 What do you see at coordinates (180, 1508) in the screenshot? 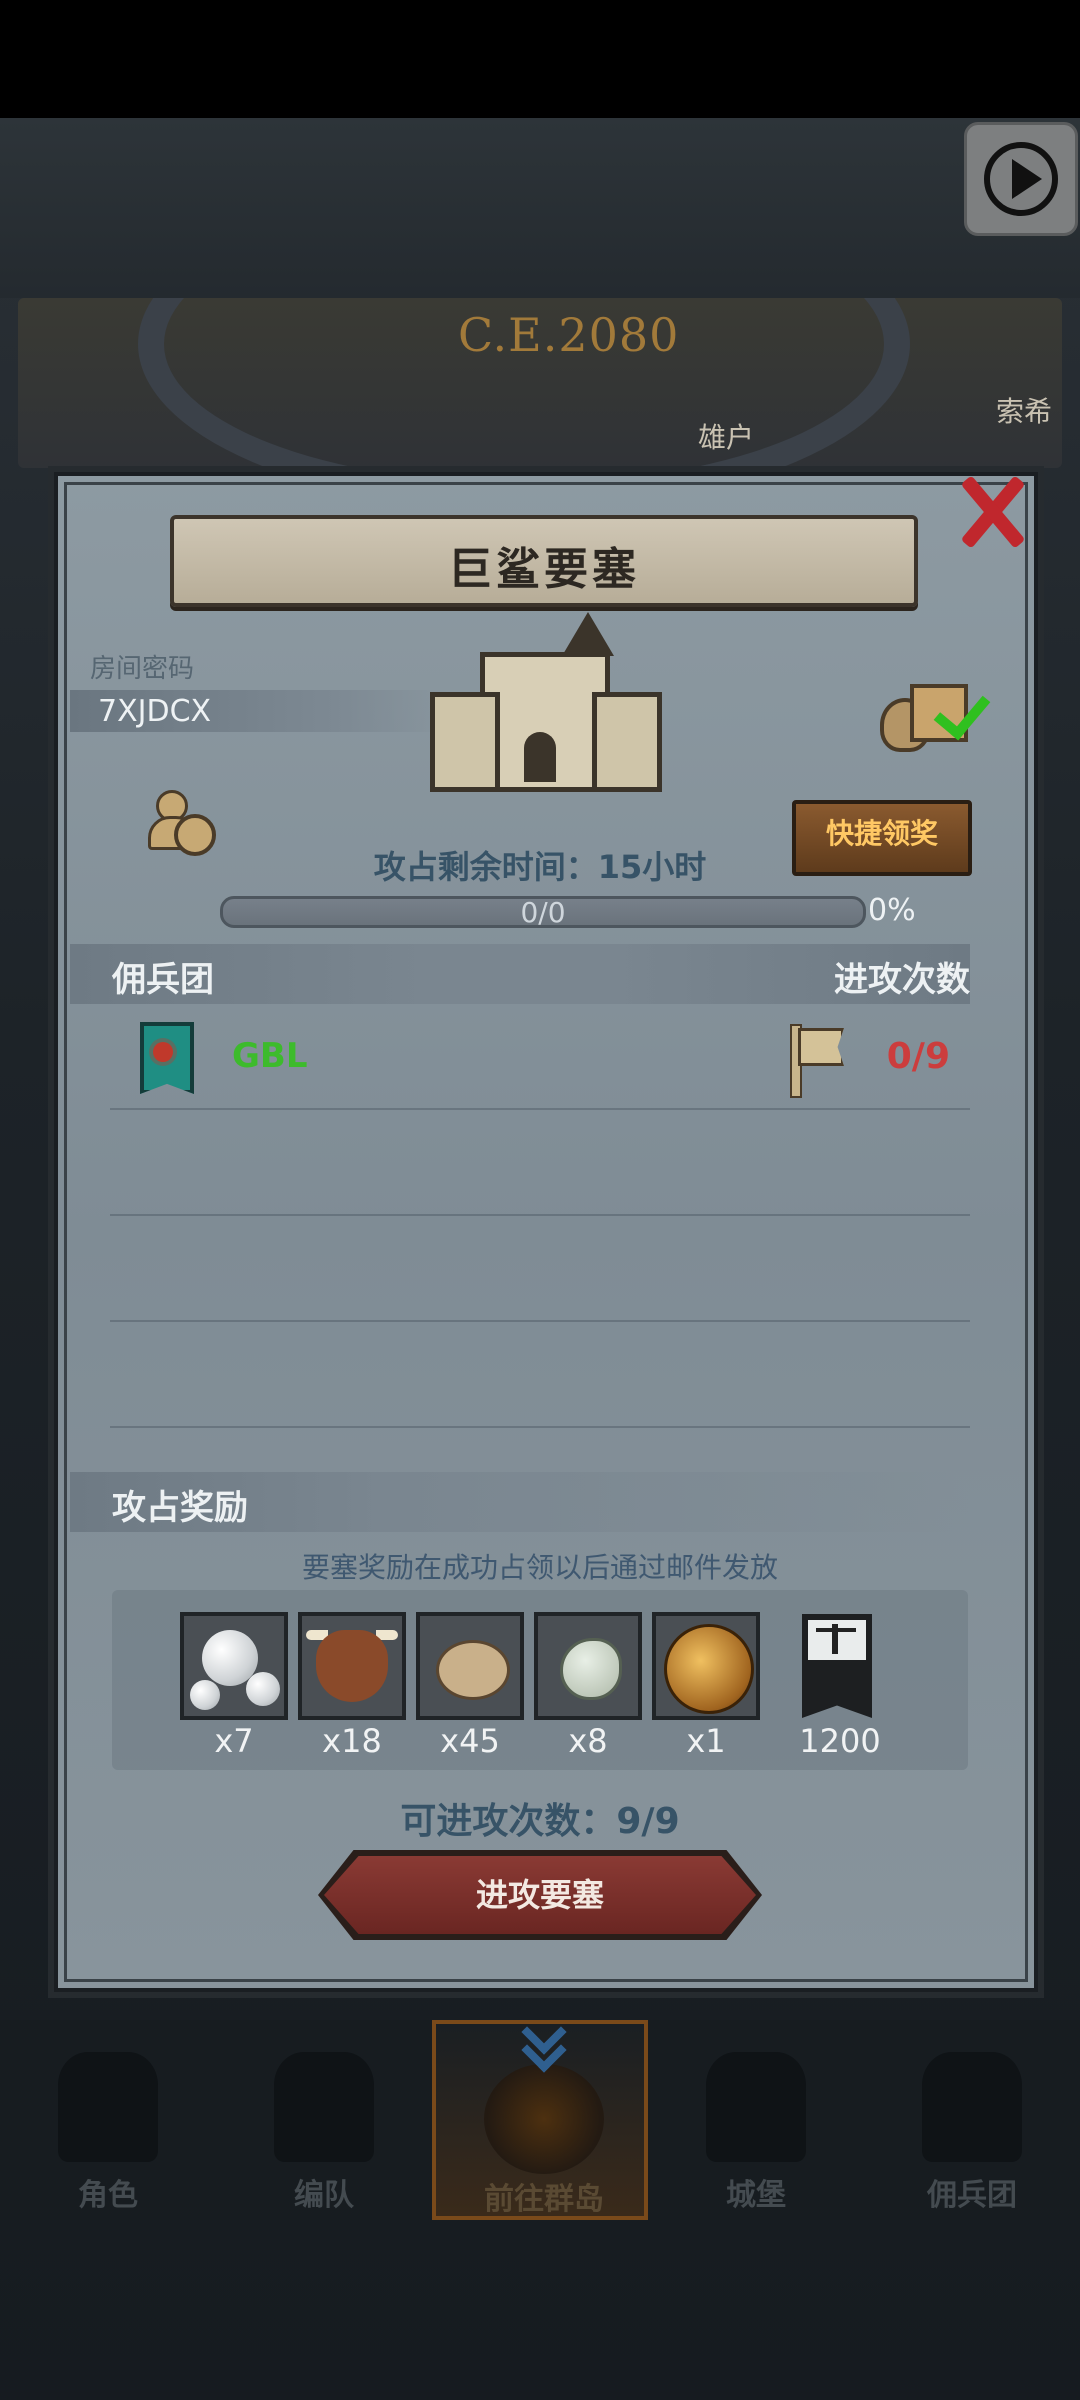
I see `rewards-section-title: 攻占奖励` at bounding box center [180, 1508].